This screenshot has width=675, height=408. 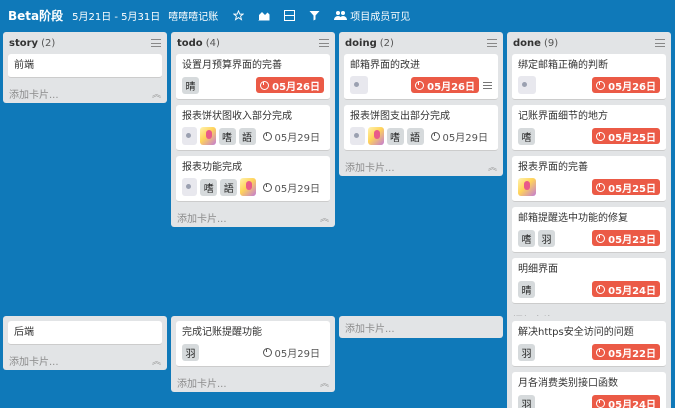 I want to click on list-name: doing, so click(x=361, y=43).